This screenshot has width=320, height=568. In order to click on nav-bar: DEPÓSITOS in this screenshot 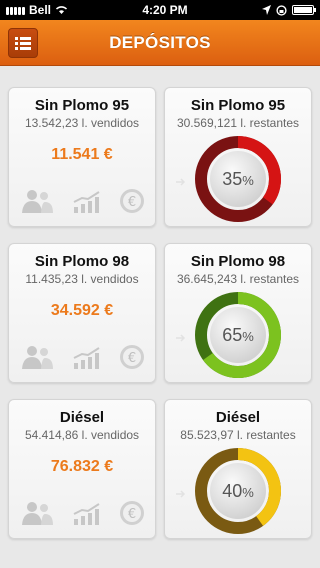, I will do `click(160, 43)`.